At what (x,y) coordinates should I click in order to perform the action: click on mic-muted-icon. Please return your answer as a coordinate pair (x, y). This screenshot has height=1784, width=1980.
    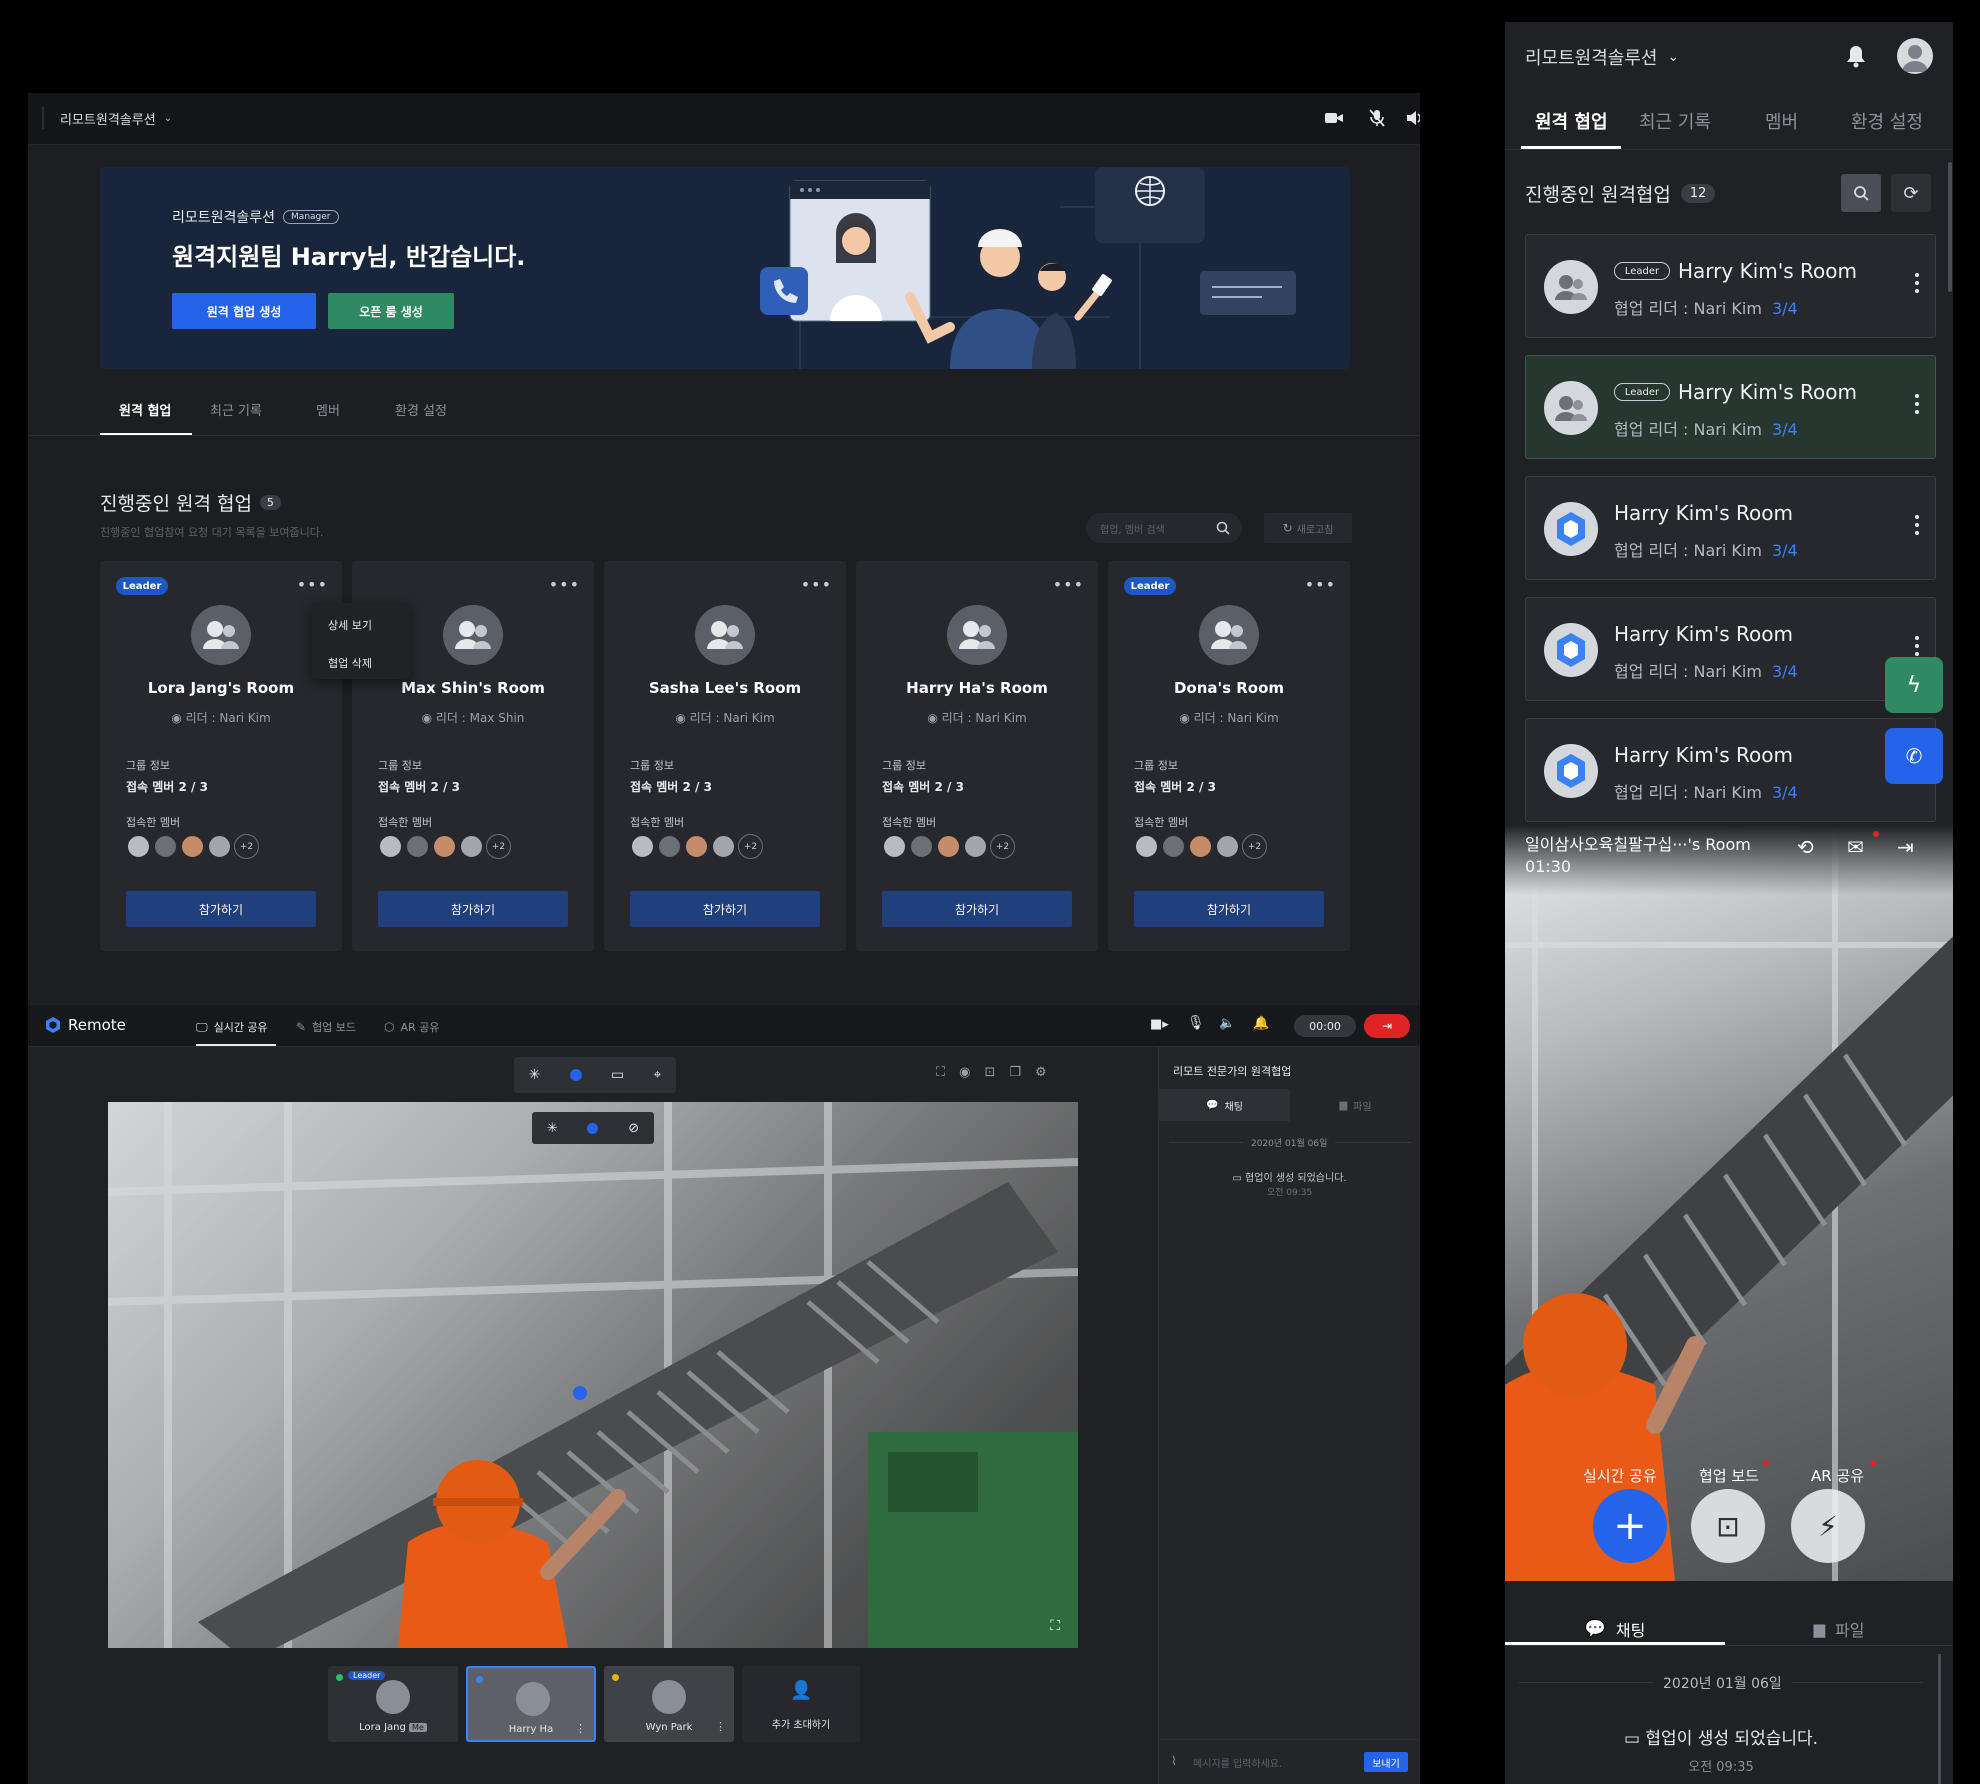
    Looking at the image, I should click on (1377, 118).